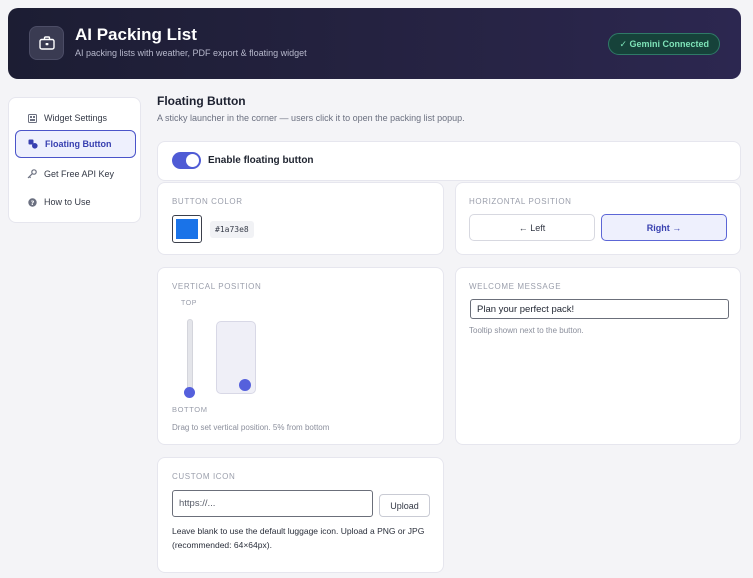  Describe the element at coordinates (189, 303) in the screenshot. I see `slider-top-label: TOP` at that location.